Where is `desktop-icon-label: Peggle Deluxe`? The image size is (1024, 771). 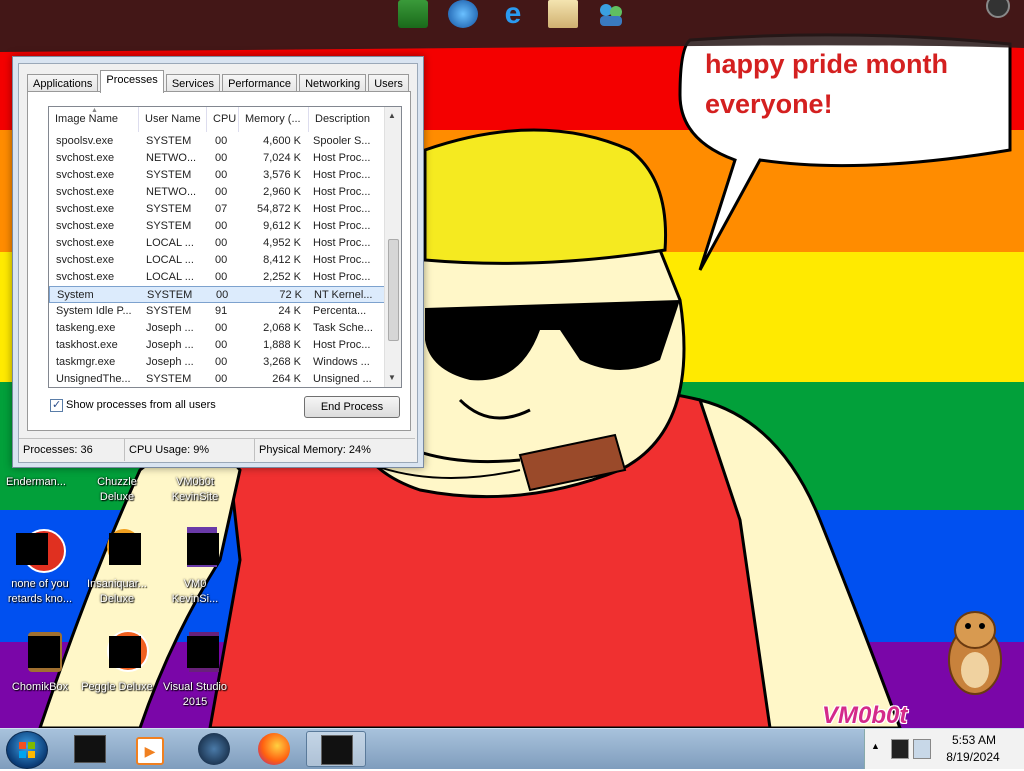
desktop-icon-label: Peggle Deluxe is located at coordinates (117, 687).